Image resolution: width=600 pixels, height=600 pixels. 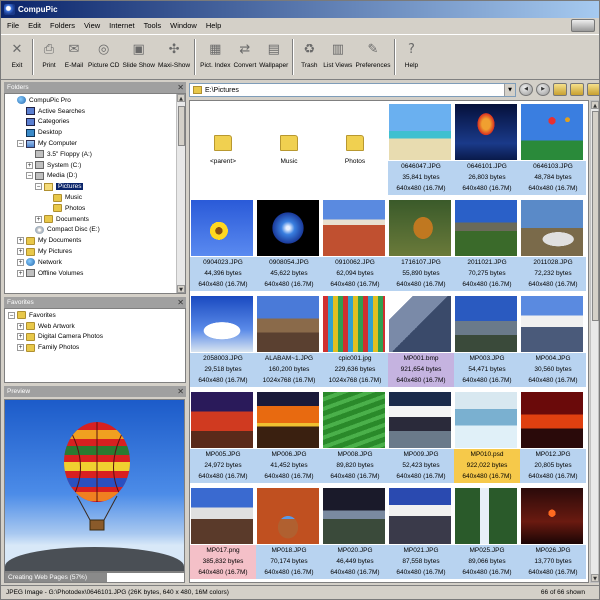 What do you see at coordinates (421, 437) in the screenshot?
I see `thumbnail-item: MP009.JPG 52,423 bytes 640x480 (16.7M)` at bounding box center [421, 437].